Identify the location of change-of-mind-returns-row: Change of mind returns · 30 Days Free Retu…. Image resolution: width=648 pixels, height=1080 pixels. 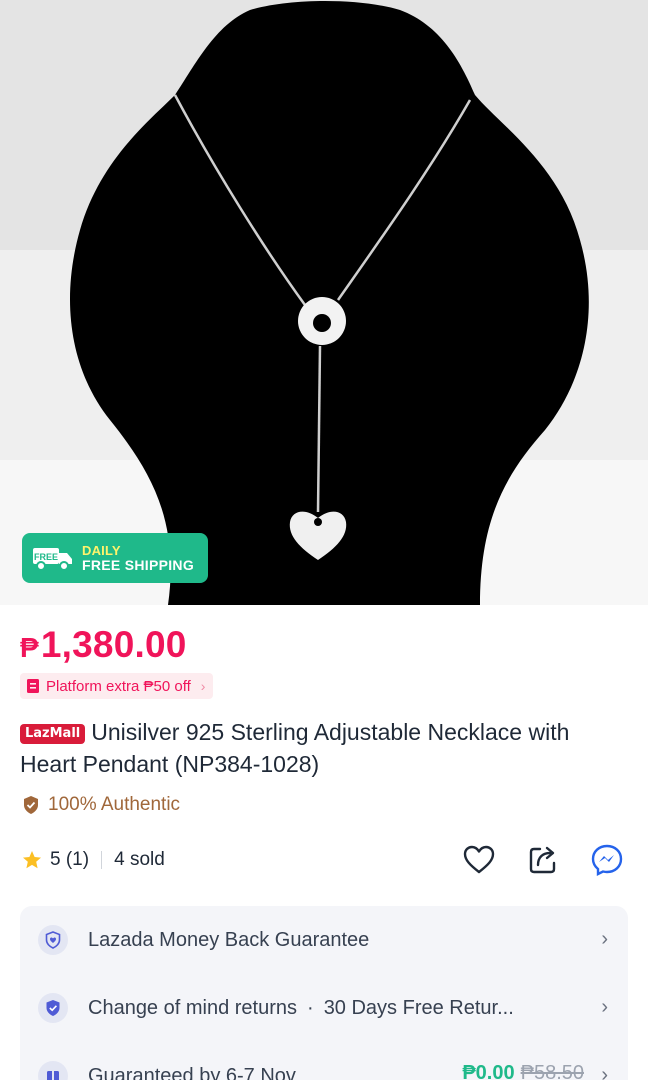
(324, 1008).